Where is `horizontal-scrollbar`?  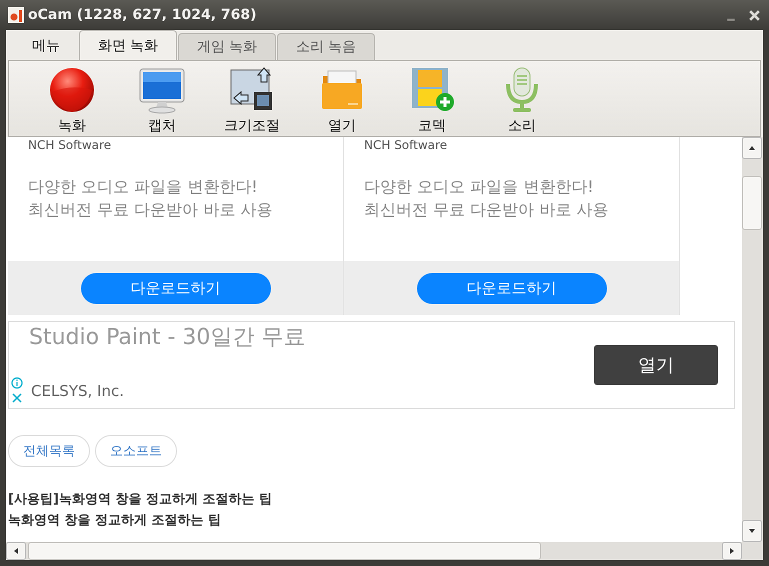
horizontal-scrollbar is located at coordinates (384, 551).